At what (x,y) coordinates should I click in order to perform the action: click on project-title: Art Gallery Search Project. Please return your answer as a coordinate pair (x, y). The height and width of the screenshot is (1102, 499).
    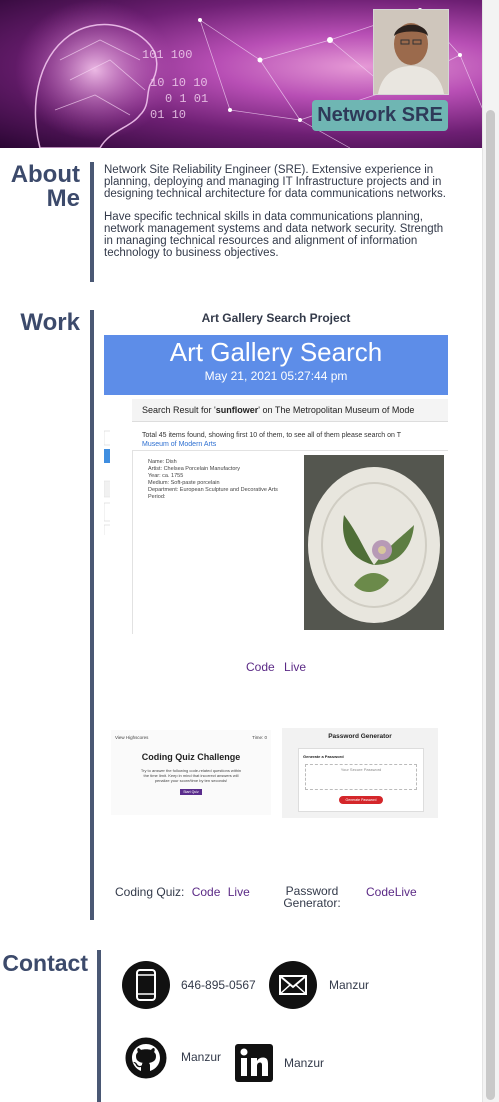
    Looking at the image, I should click on (276, 318).